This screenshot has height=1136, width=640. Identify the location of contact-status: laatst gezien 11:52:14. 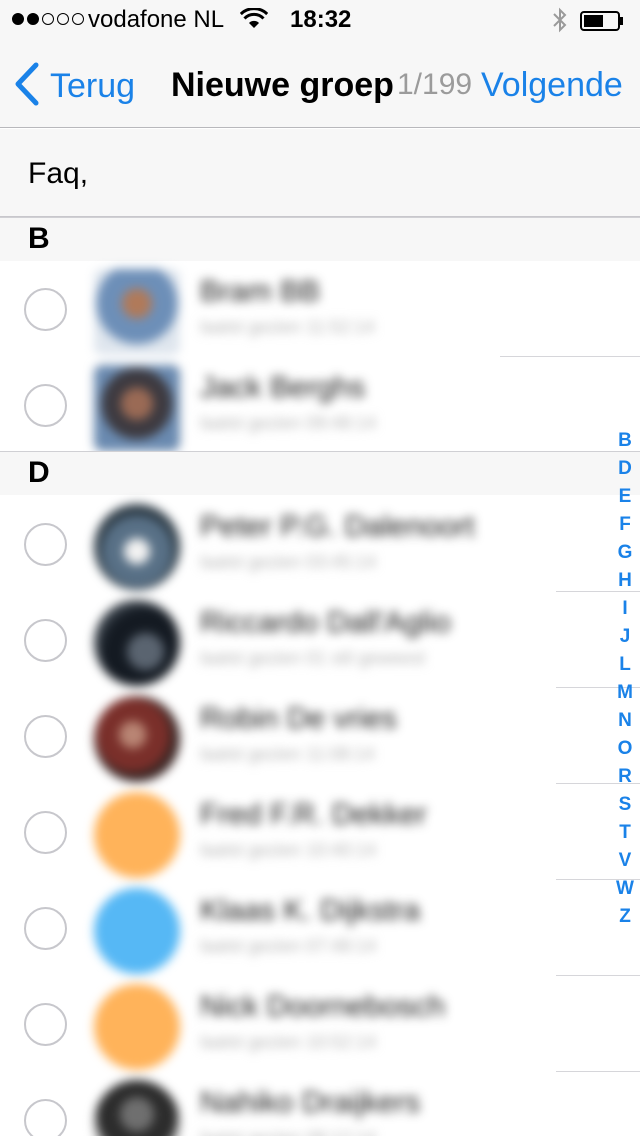
(287, 327).